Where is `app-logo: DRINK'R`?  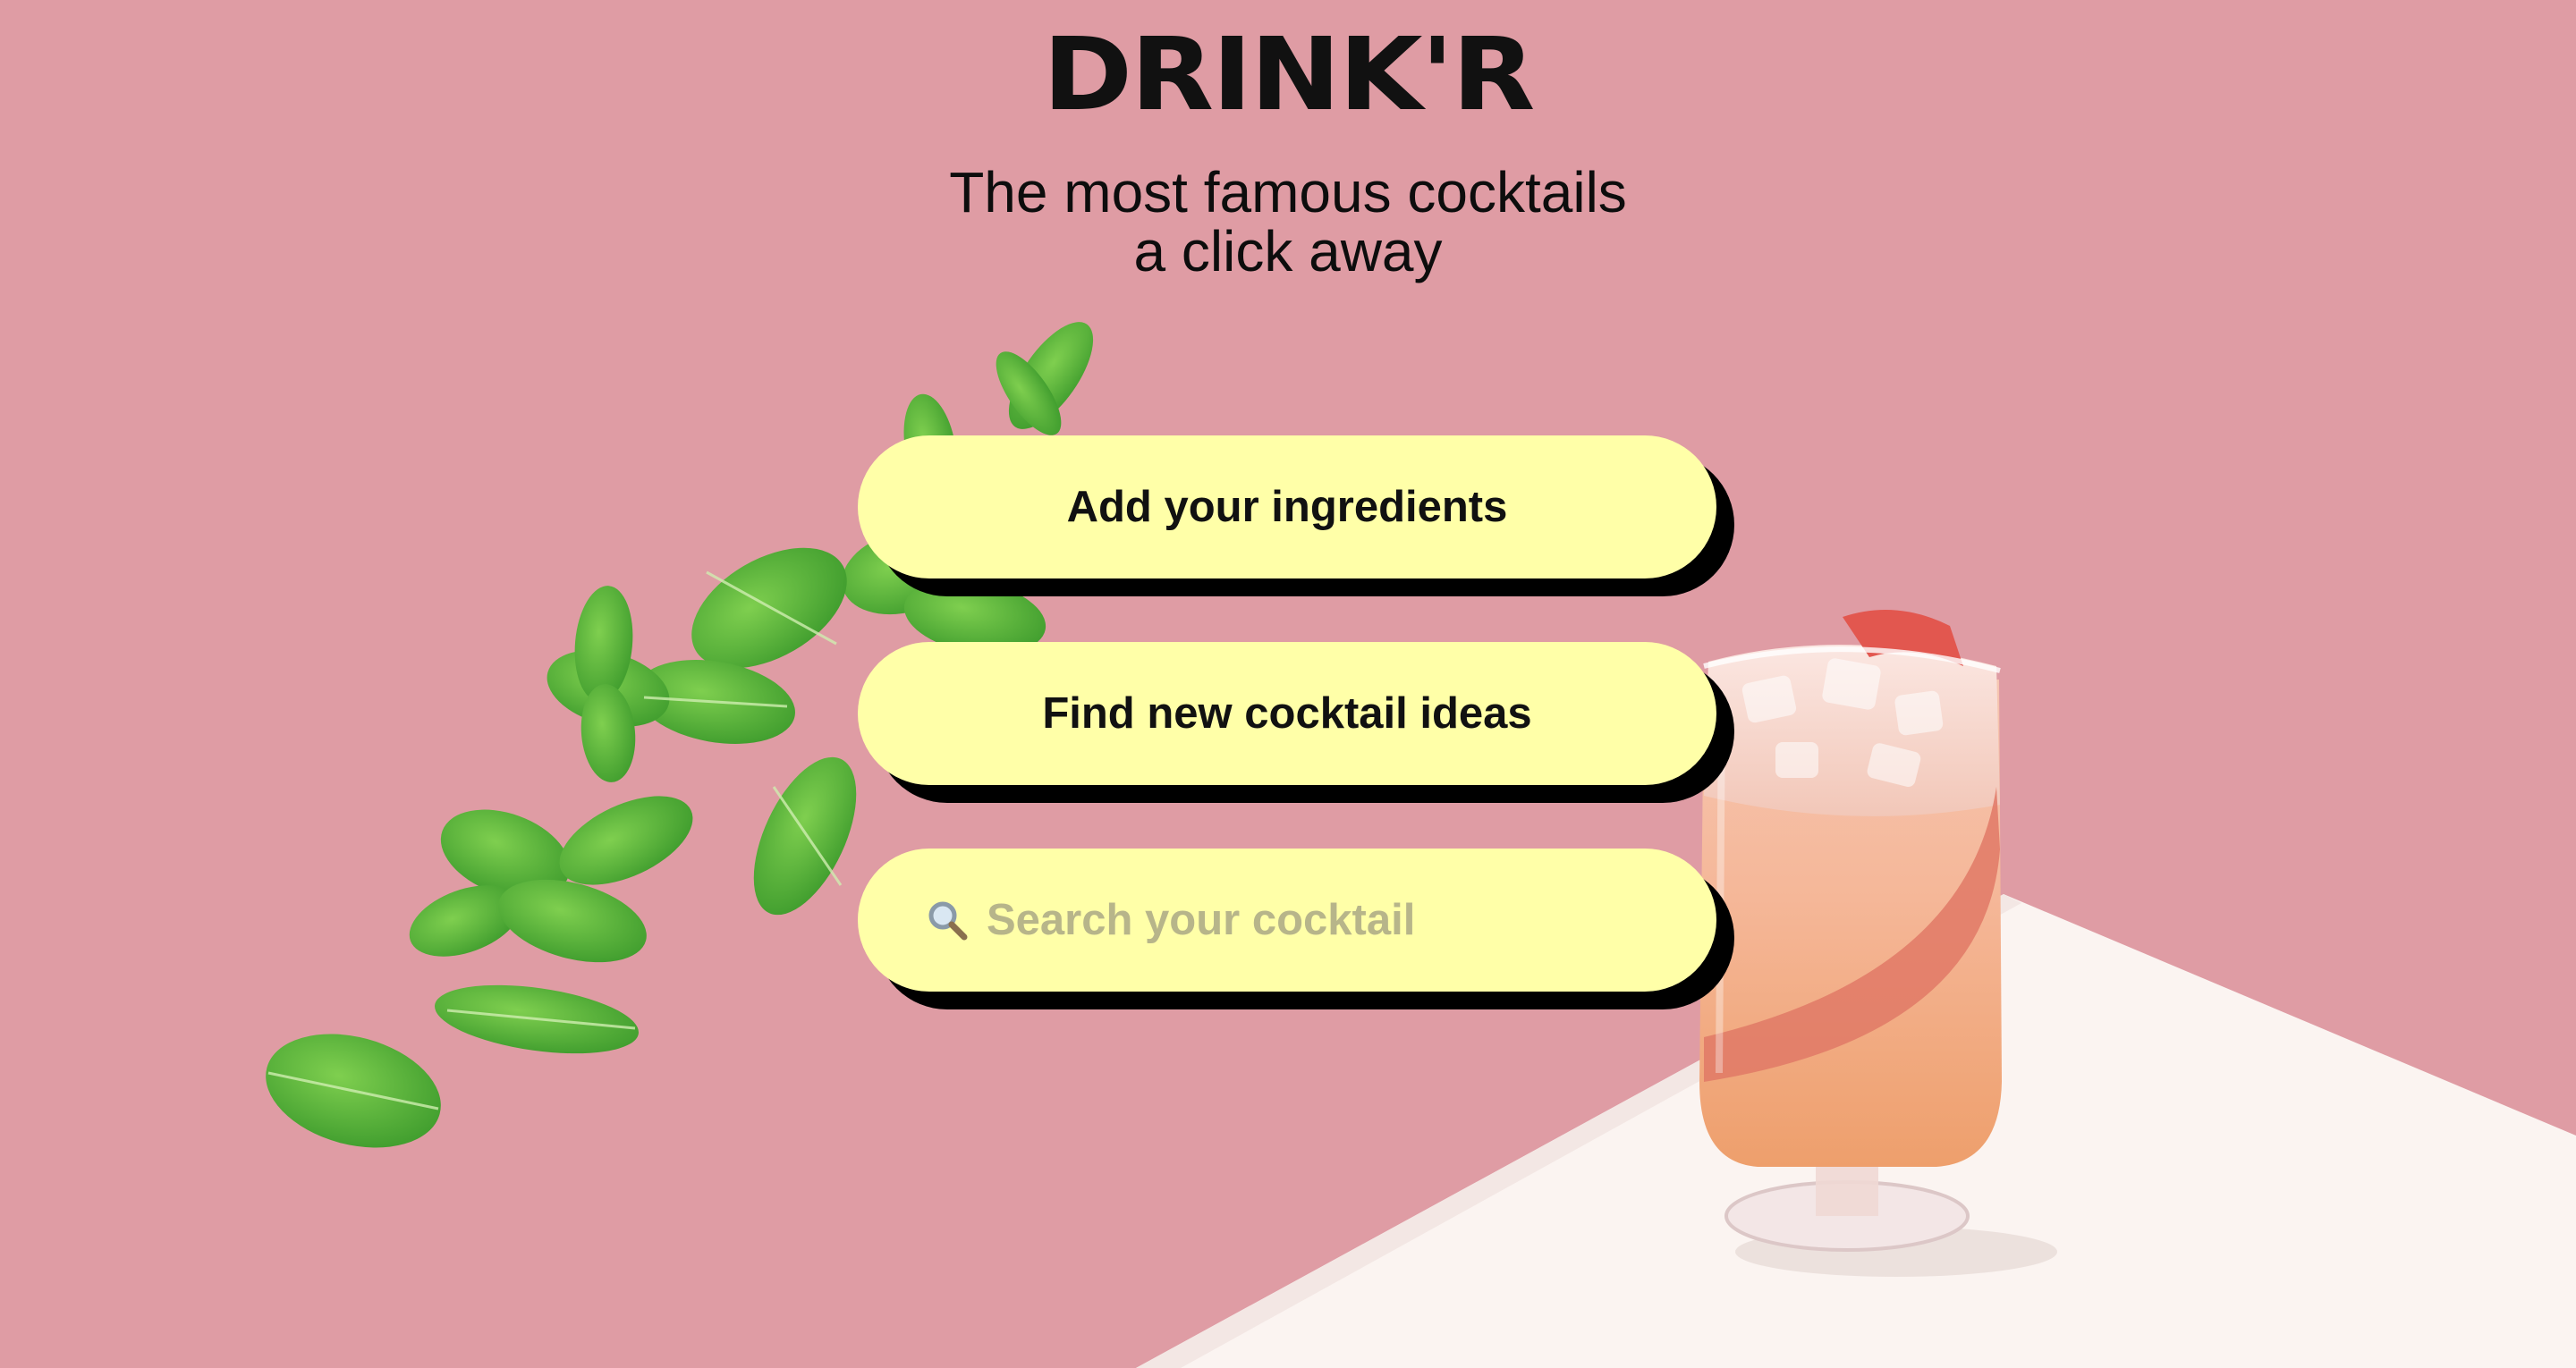 app-logo: DRINK'R is located at coordinates (1289, 75).